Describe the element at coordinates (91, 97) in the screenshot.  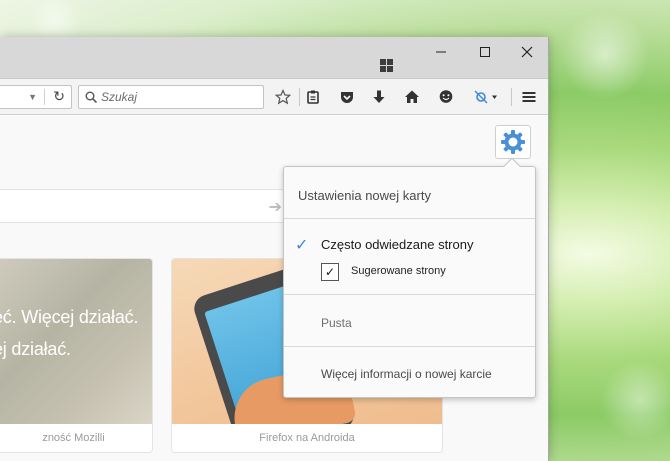
I see `search-icon` at that location.